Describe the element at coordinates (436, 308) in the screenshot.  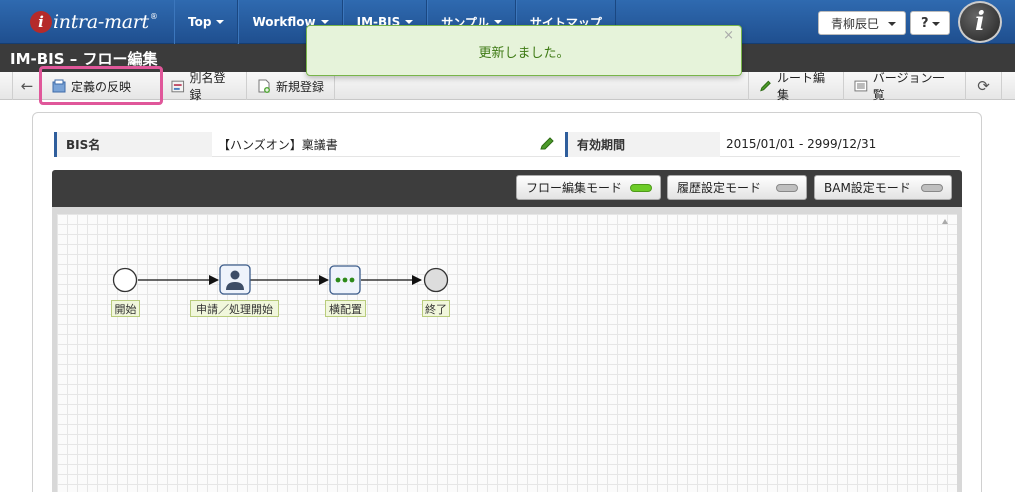
I see `node-label-end: 終了` at that location.